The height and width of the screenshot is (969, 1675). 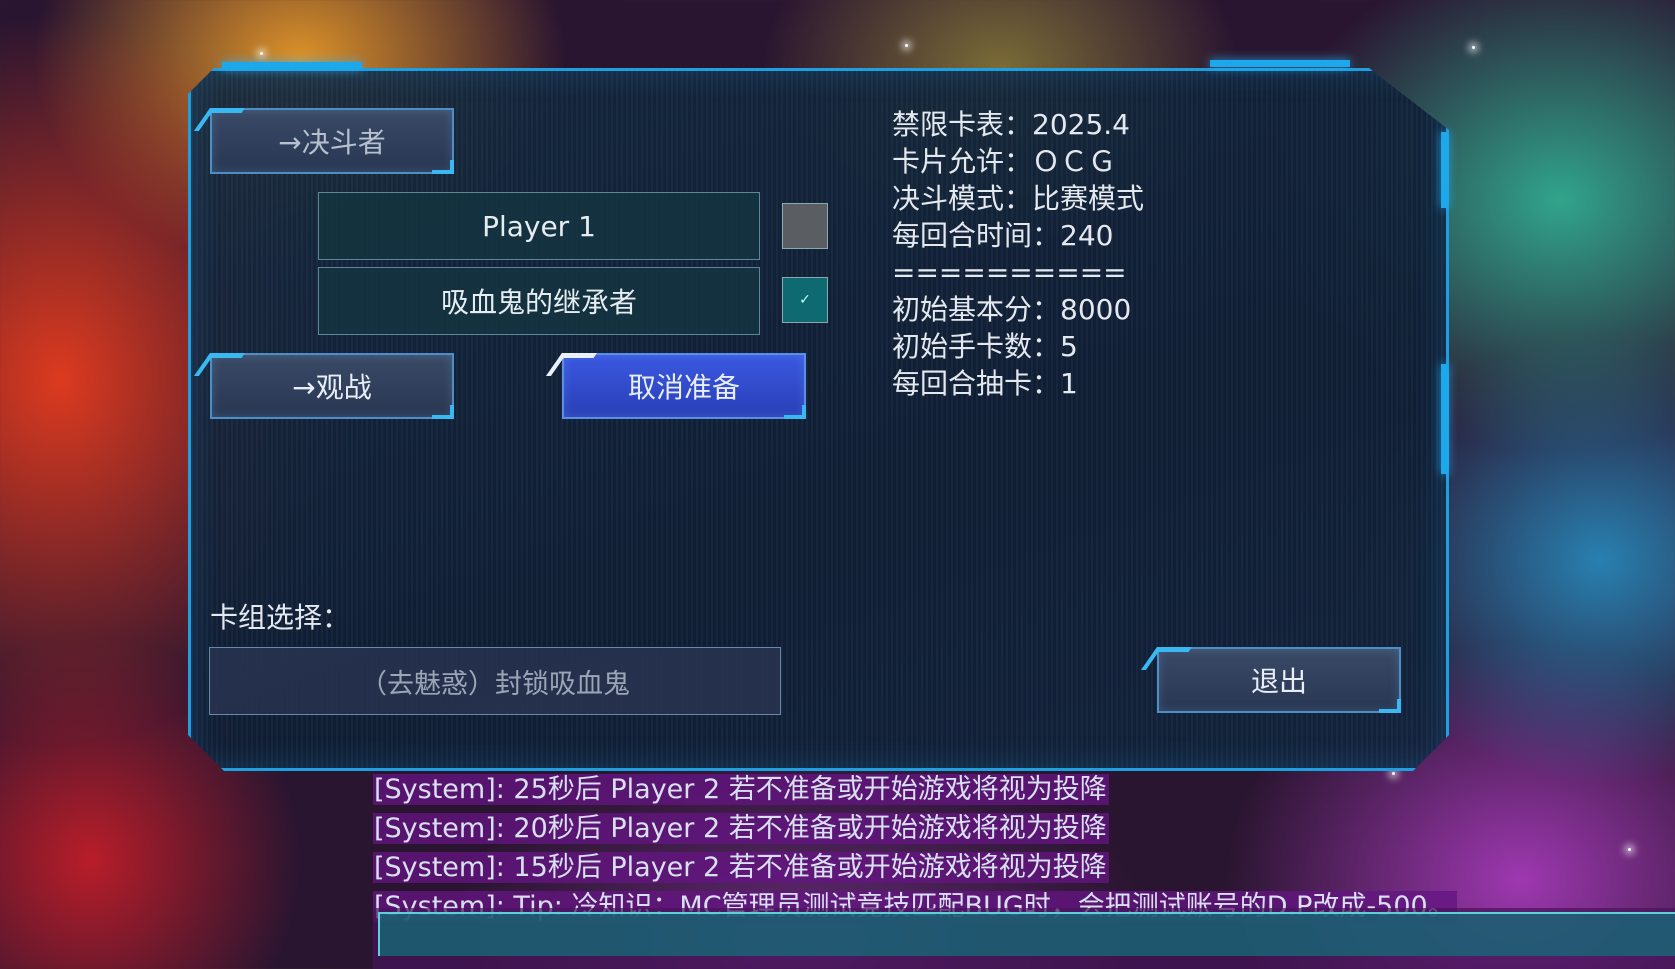 What do you see at coordinates (1280, 63) in the screenshot?
I see `panel-accent-top-right` at bounding box center [1280, 63].